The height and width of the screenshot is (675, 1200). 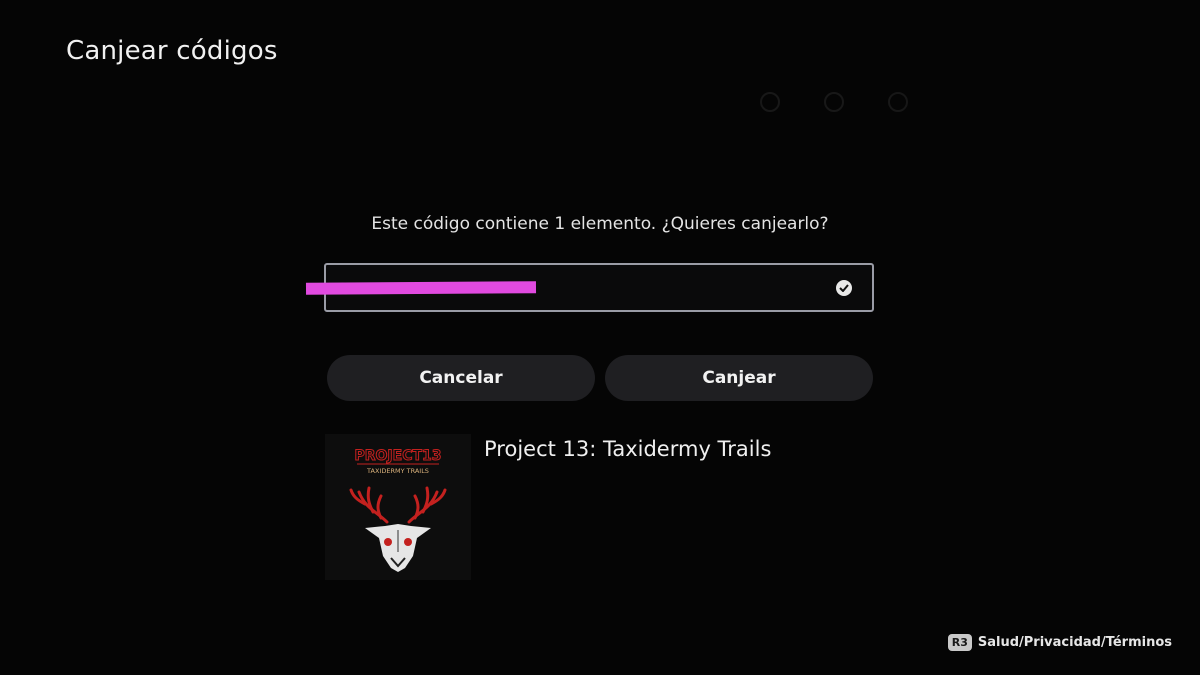 What do you see at coordinates (421, 288) in the screenshot?
I see `redaction-mark` at bounding box center [421, 288].